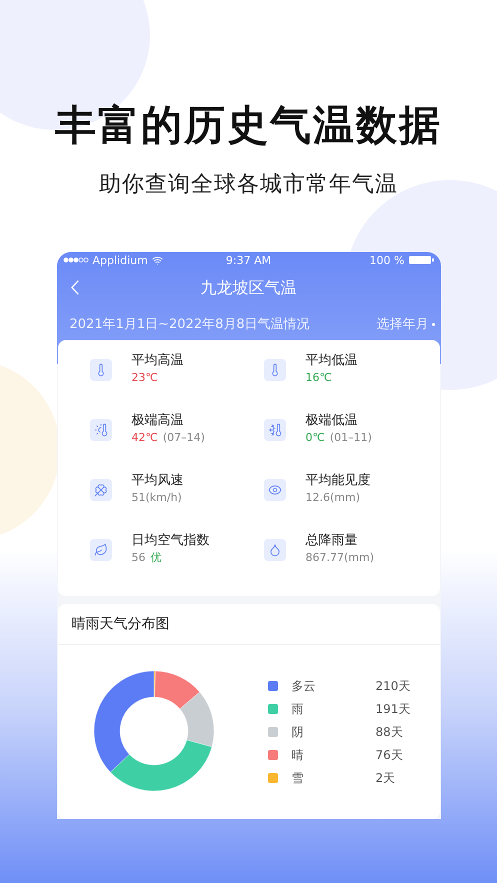 The width and height of the screenshot is (497, 883). I want to click on stat-label: 总降雨量, so click(332, 541).